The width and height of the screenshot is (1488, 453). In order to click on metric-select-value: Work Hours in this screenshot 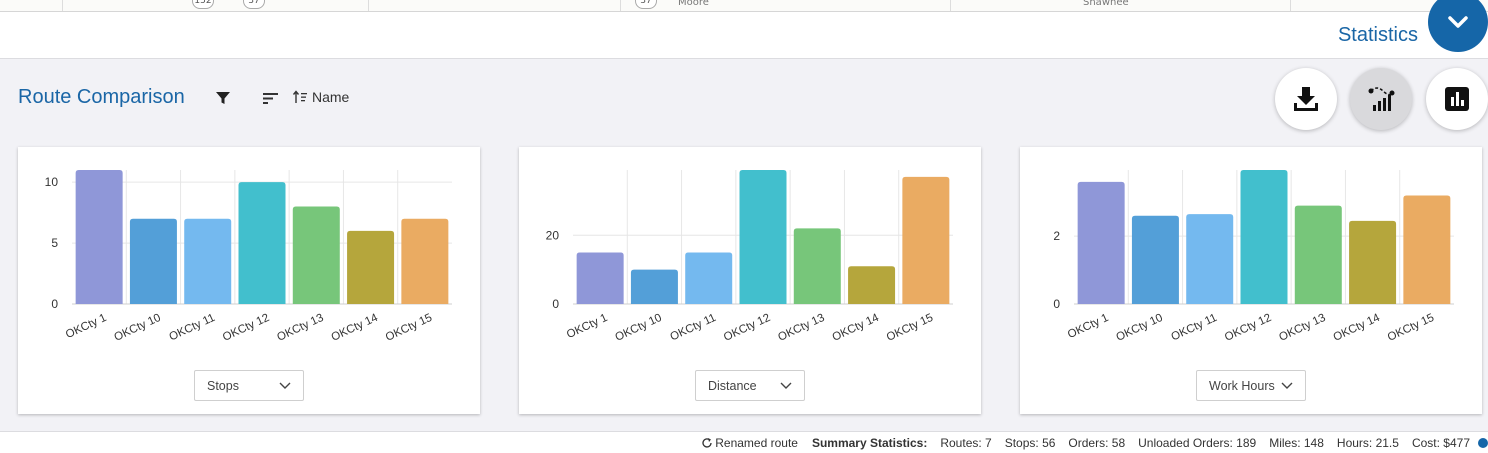, I will do `click(1242, 385)`.